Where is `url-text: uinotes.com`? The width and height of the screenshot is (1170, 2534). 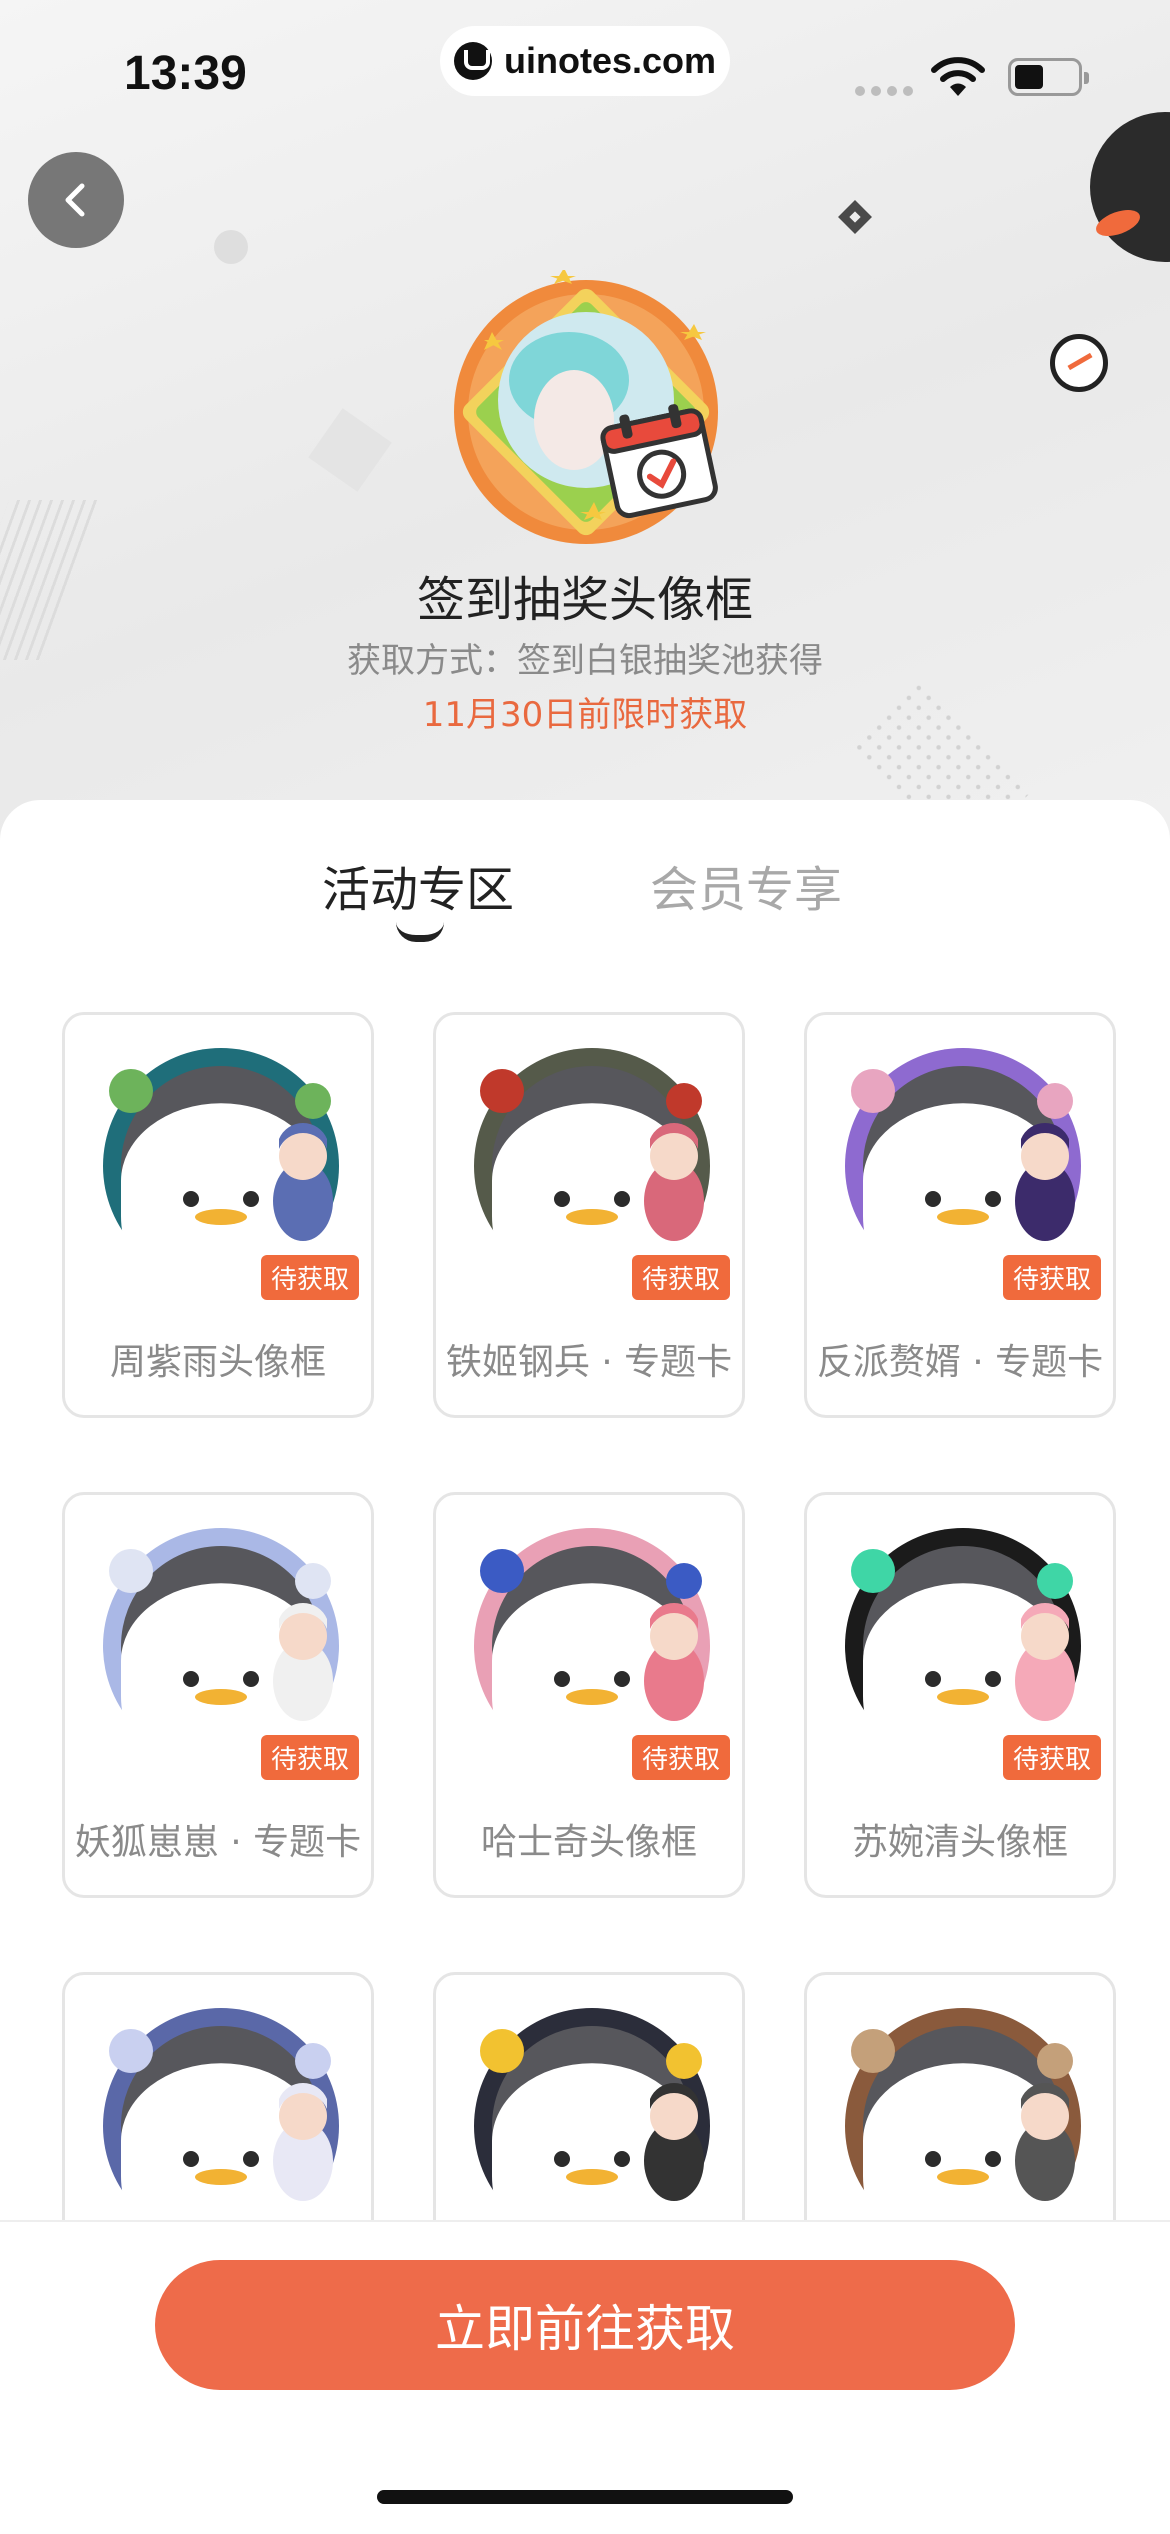 url-text: uinotes.com is located at coordinates (610, 60).